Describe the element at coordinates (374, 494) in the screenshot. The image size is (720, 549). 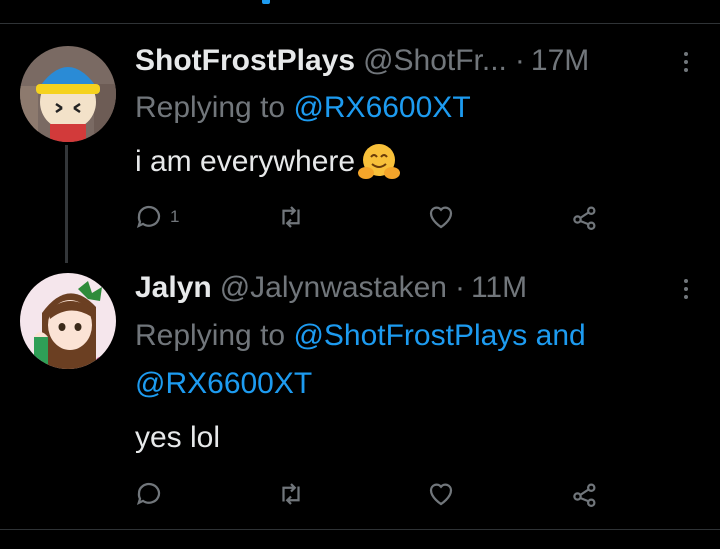
I see `tweet-actions` at that location.